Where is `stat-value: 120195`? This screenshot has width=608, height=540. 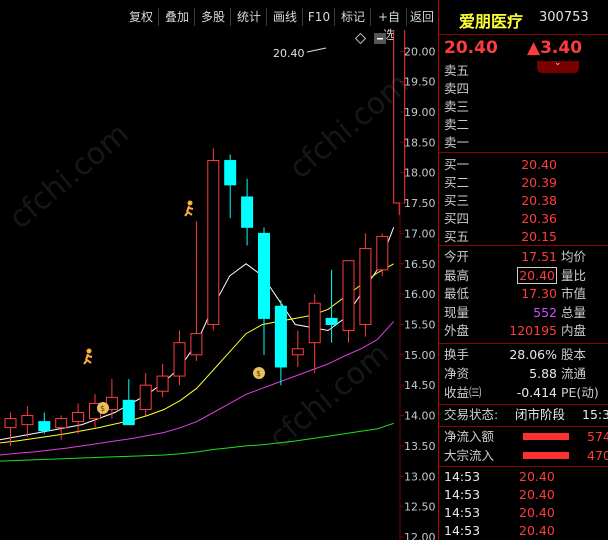 stat-value: 120195 is located at coordinates (533, 330).